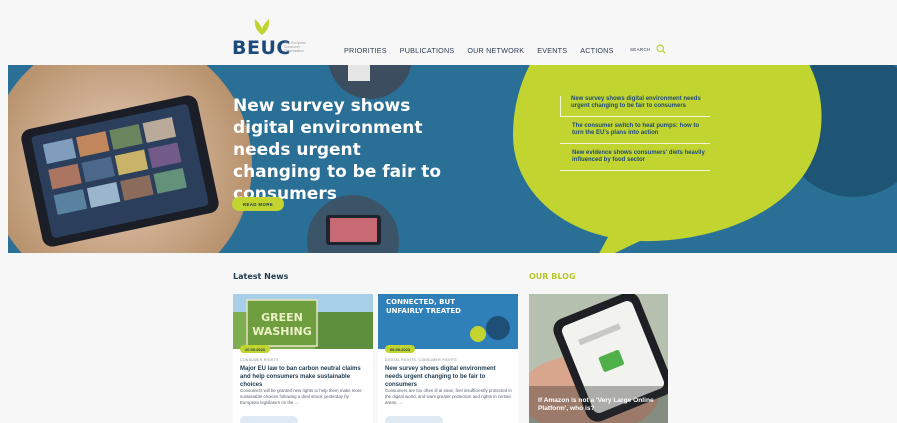  Describe the element at coordinates (552, 50) in the screenshot. I see `nav-events: EVENTS` at that location.